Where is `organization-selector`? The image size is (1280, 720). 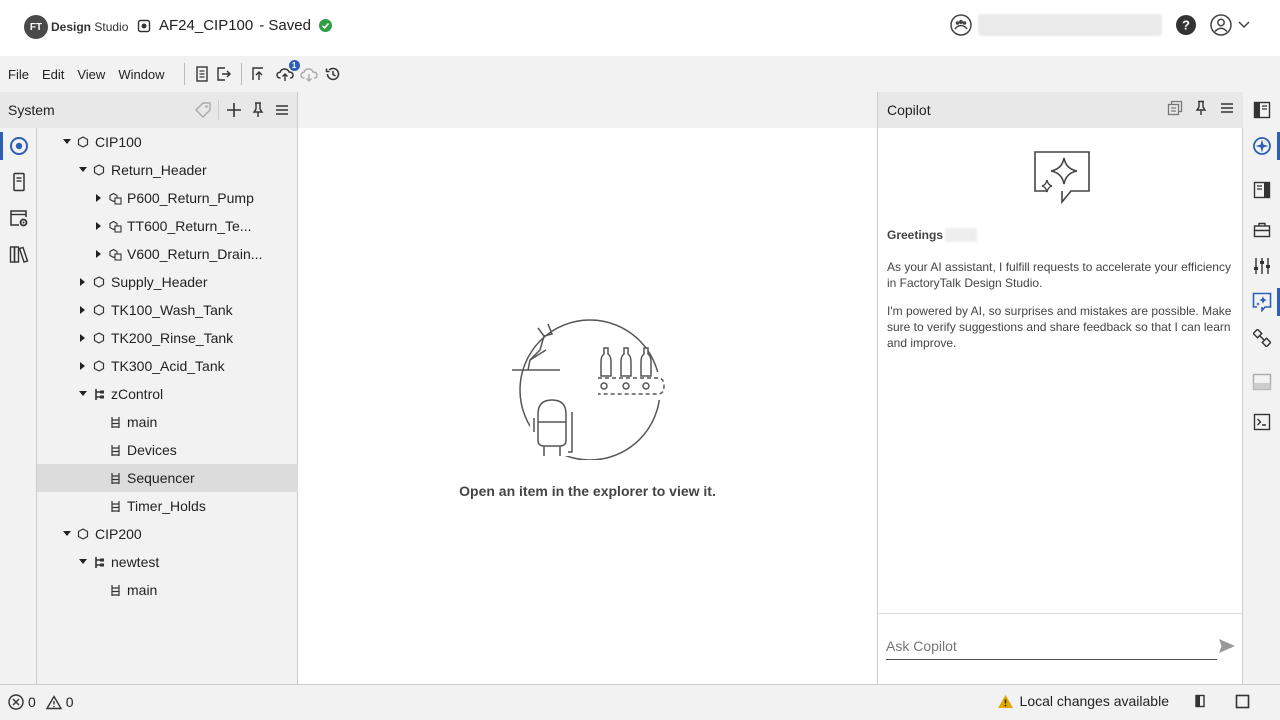 organization-selector is located at coordinates (1056, 25).